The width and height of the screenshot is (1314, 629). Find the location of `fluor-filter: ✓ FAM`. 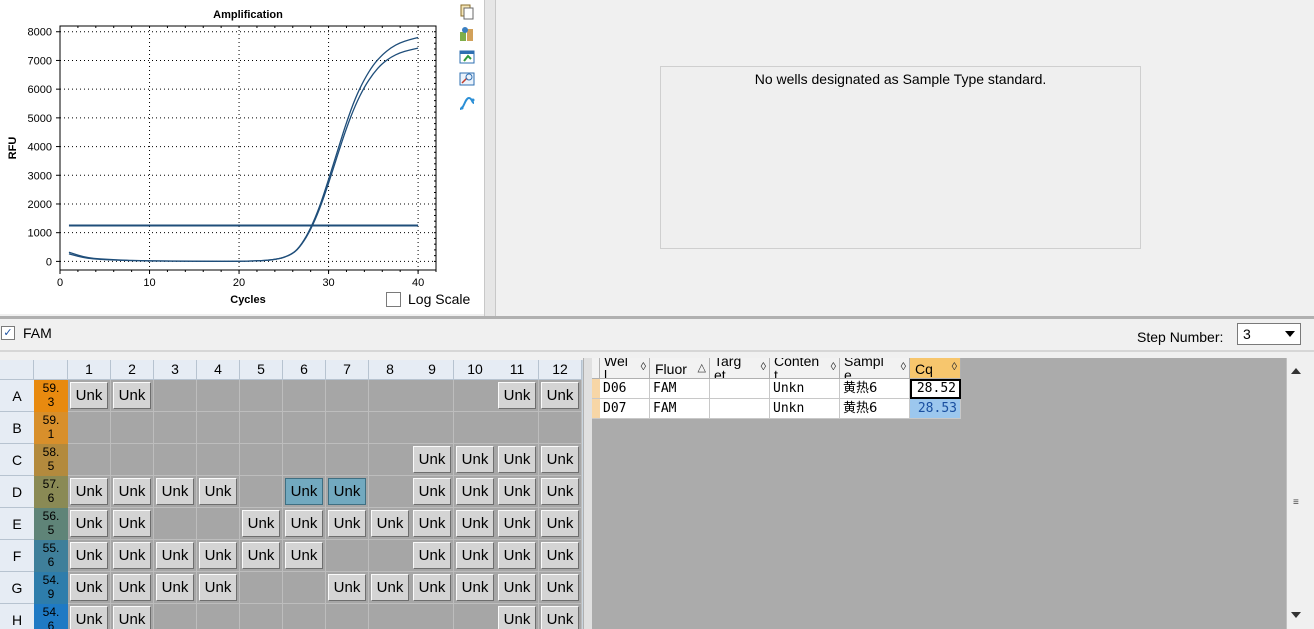

fluor-filter: ✓ FAM is located at coordinates (26, 333).